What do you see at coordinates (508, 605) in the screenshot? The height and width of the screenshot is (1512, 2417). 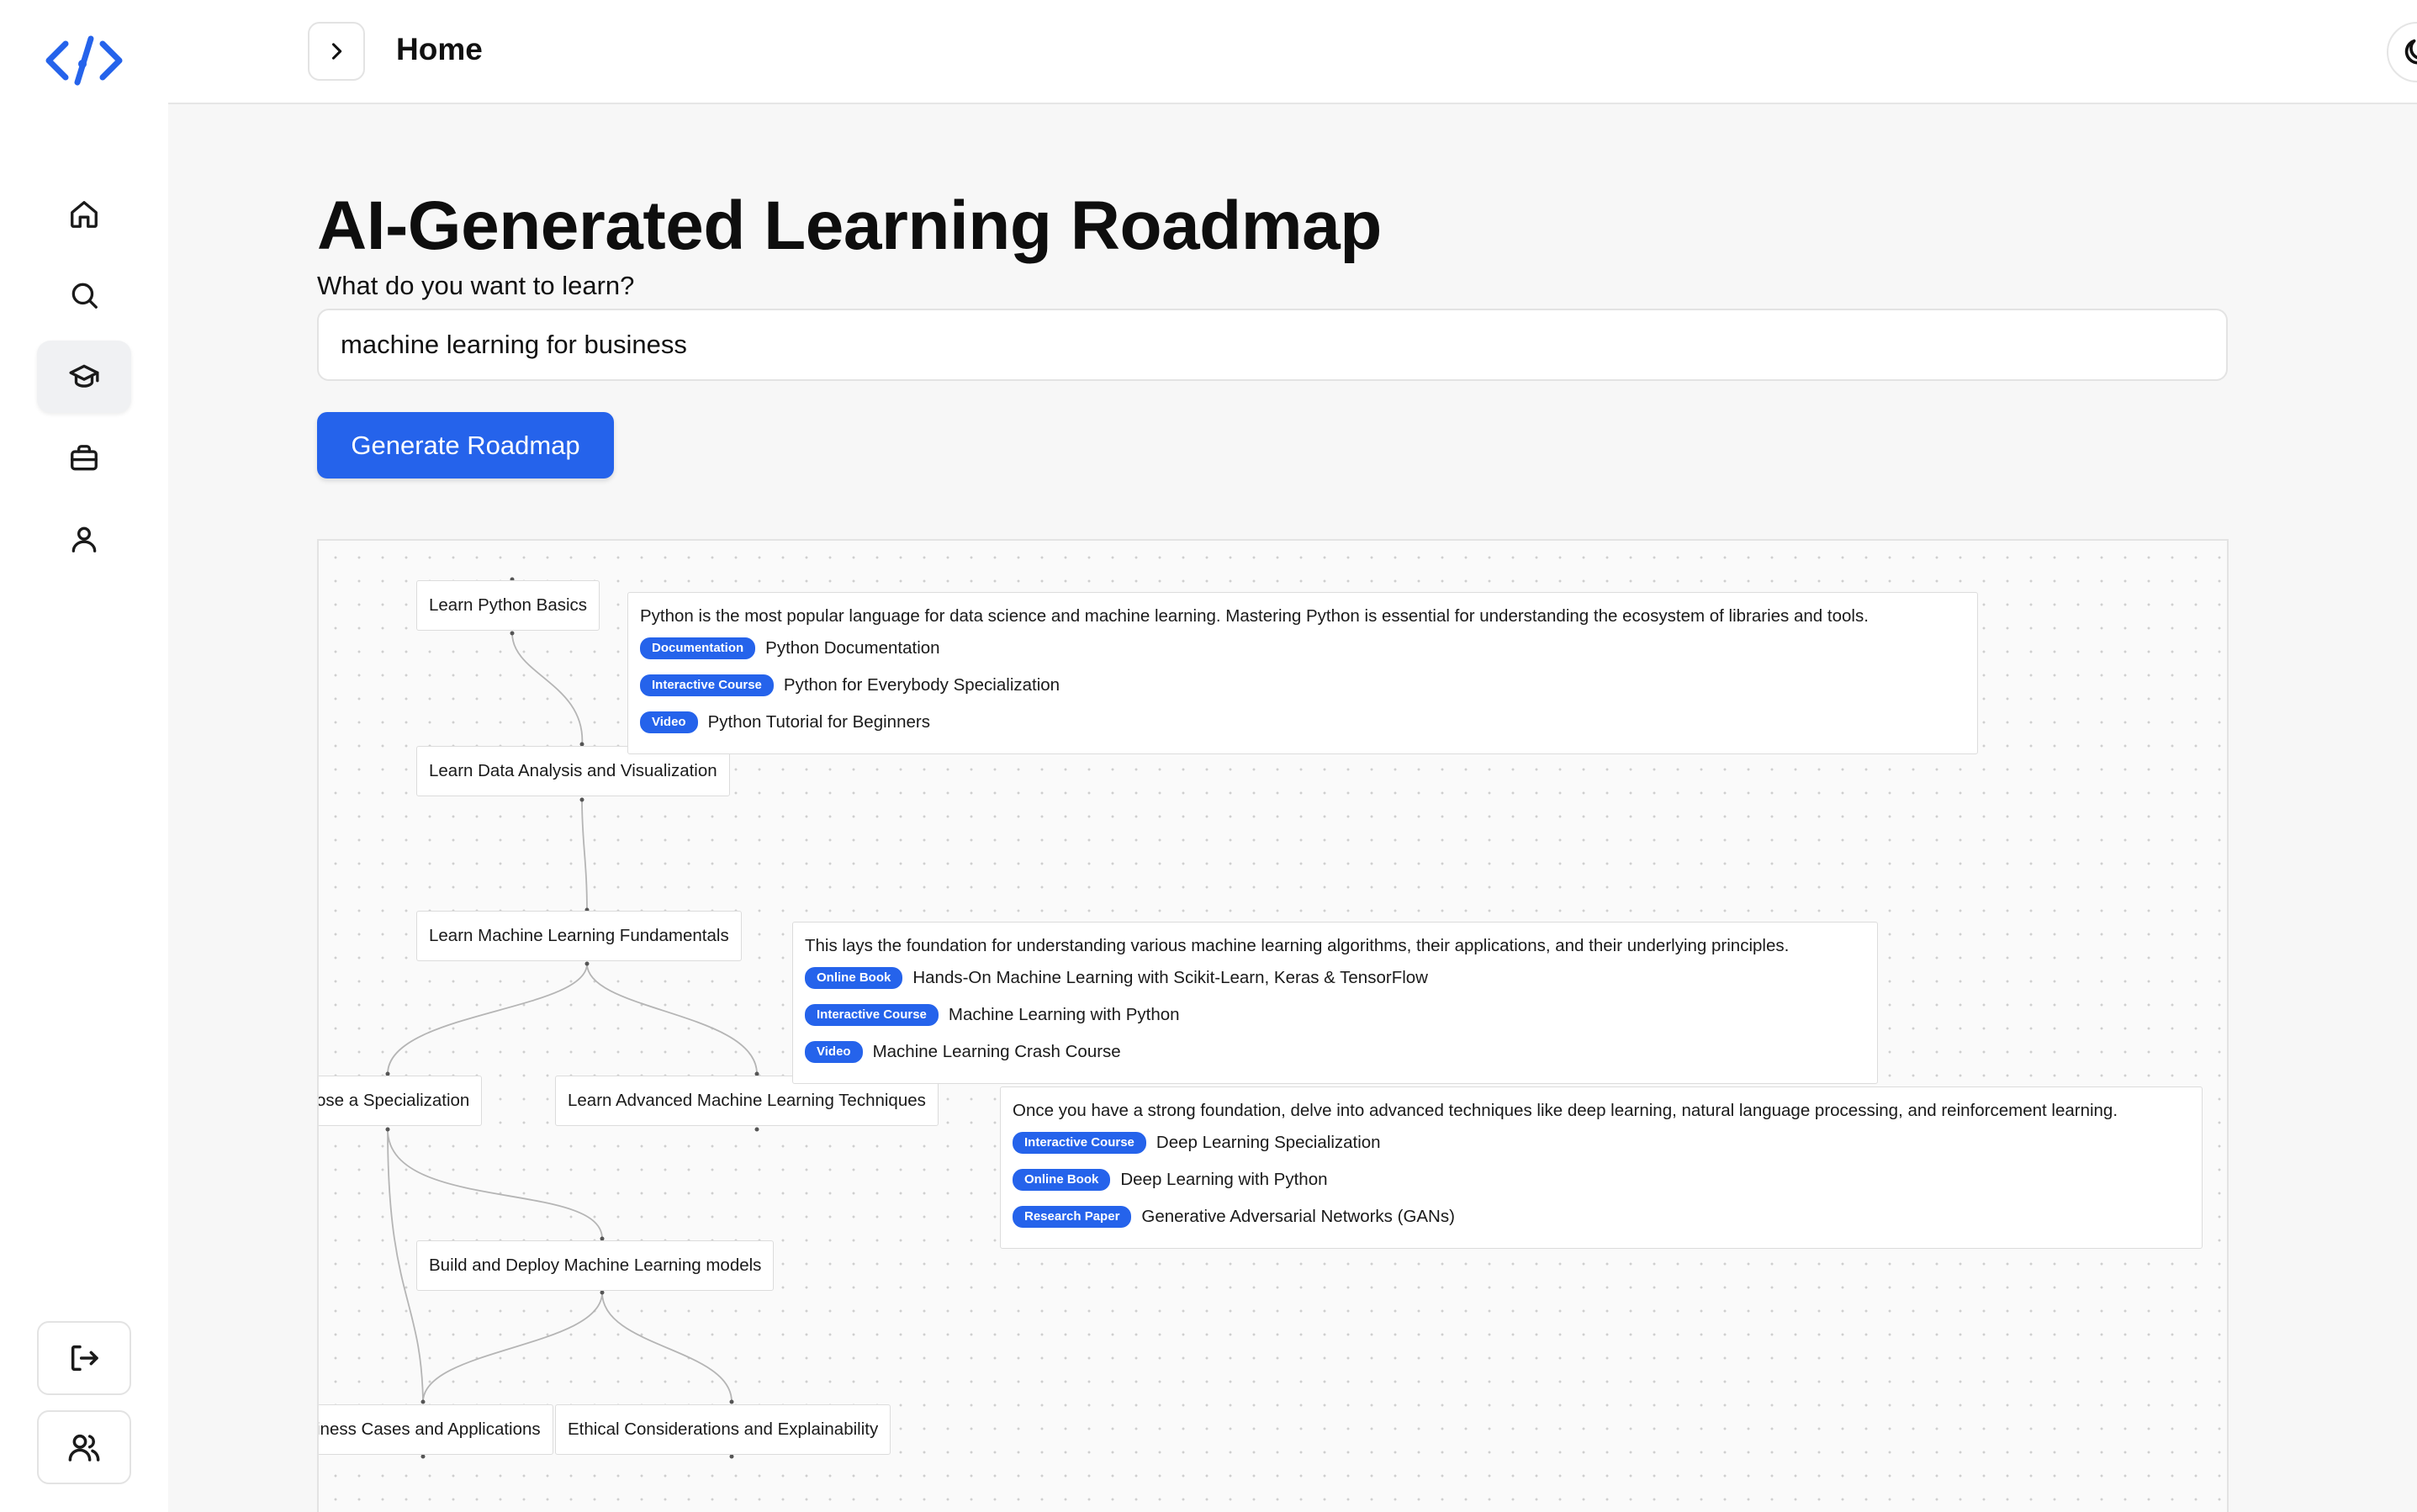 I see `roadmap-node: Learn Python Basics` at bounding box center [508, 605].